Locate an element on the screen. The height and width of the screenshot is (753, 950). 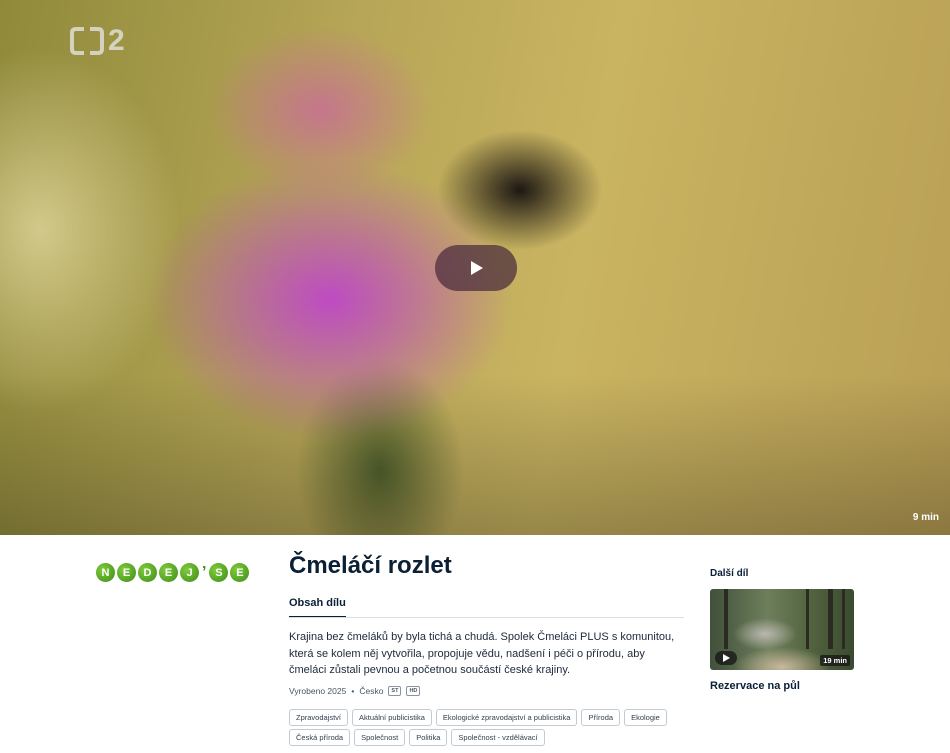
next-episode-thumbnail: 19 min is located at coordinates (782, 629).